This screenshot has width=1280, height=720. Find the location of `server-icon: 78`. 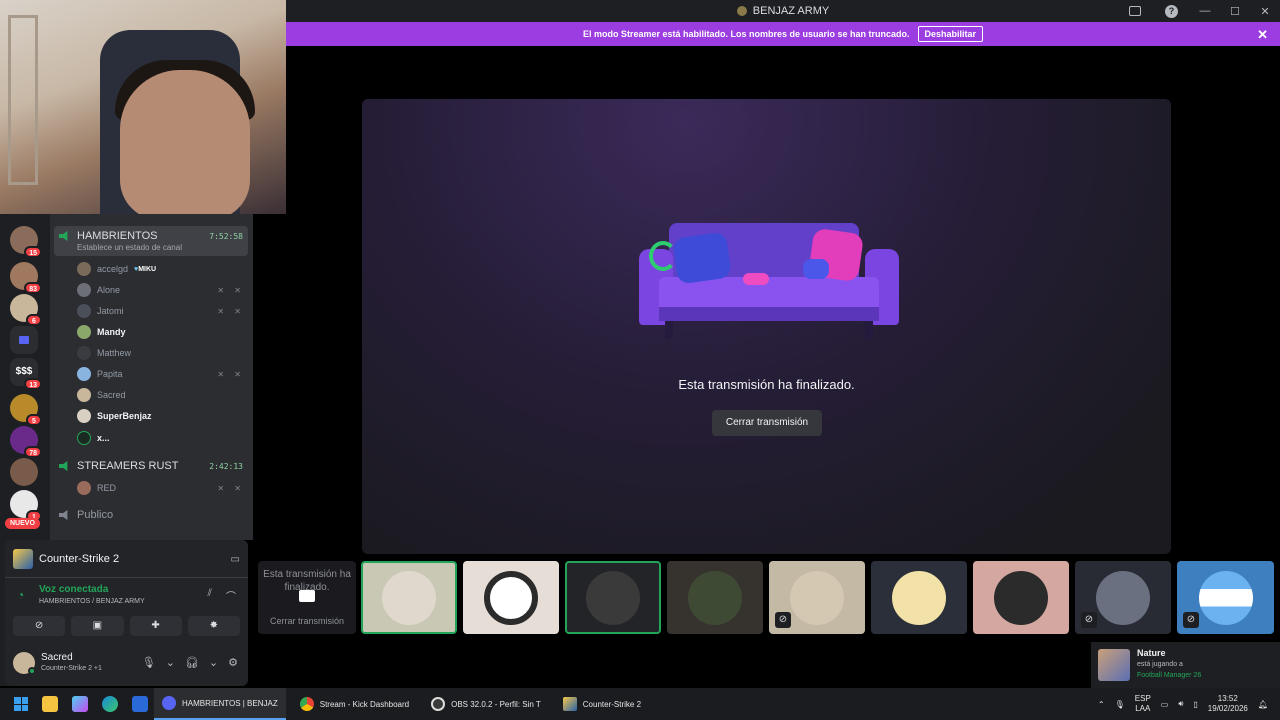

server-icon: 78 is located at coordinates (26, 442).